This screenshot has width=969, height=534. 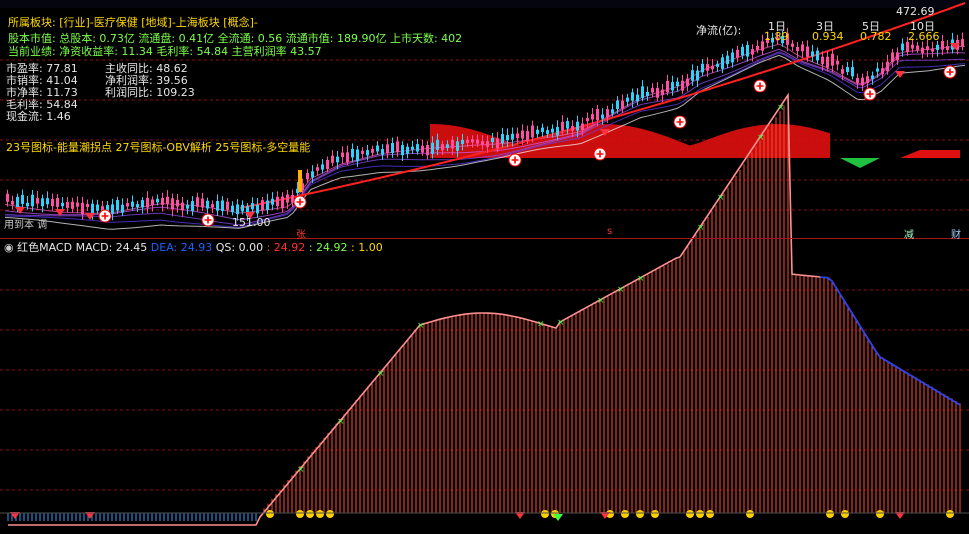 I want to click on flow-10d-value: 2.666, so click(x=924, y=36).